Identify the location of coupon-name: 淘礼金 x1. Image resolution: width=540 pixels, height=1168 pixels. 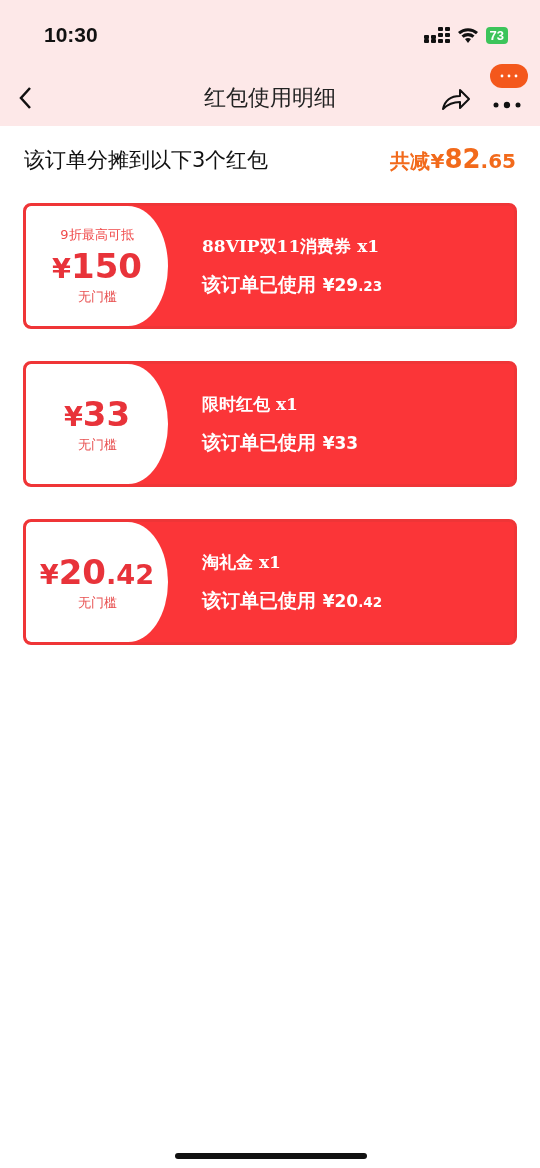
(242, 562).